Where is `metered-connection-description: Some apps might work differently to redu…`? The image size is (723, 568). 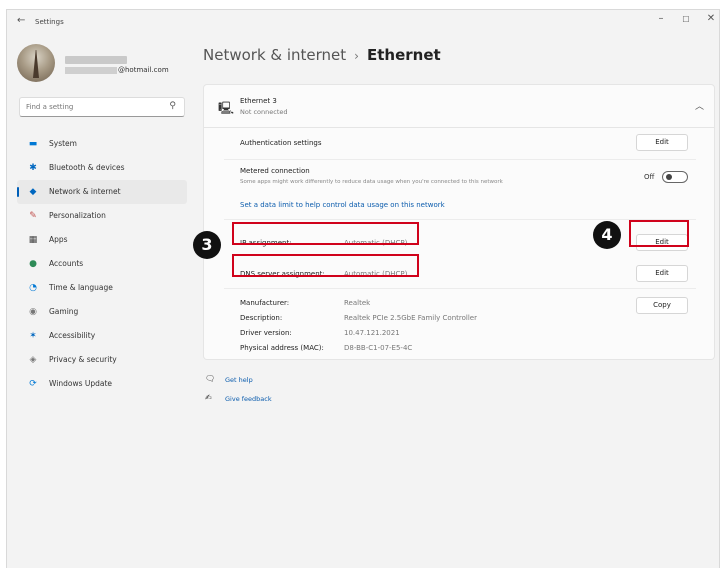
metered-connection-description: Some apps might work differently to redu… is located at coordinates (371, 182).